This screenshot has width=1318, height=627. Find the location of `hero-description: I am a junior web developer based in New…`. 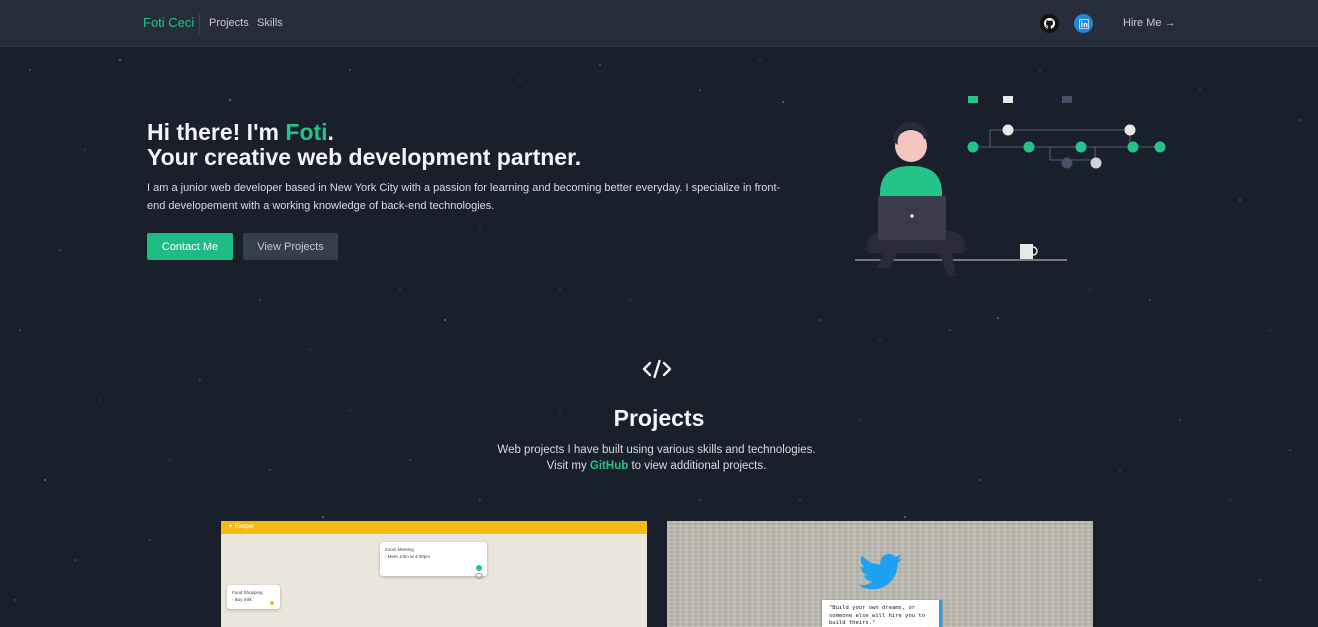

hero-description: I am a junior web developer based in New… is located at coordinates (464, 197).